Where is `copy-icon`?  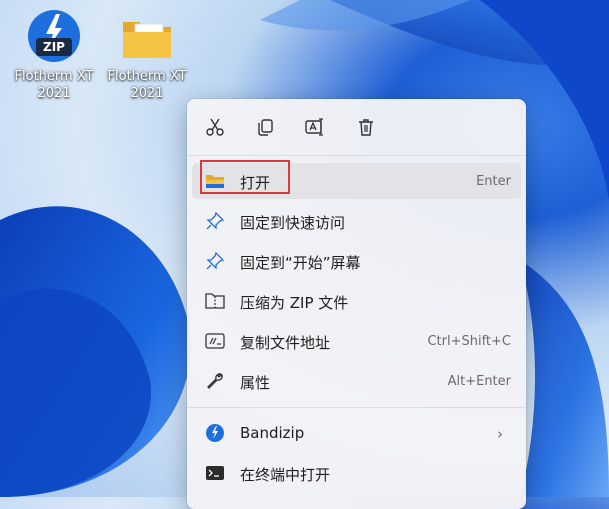
copy-icon is located at coordinates (265, 127).